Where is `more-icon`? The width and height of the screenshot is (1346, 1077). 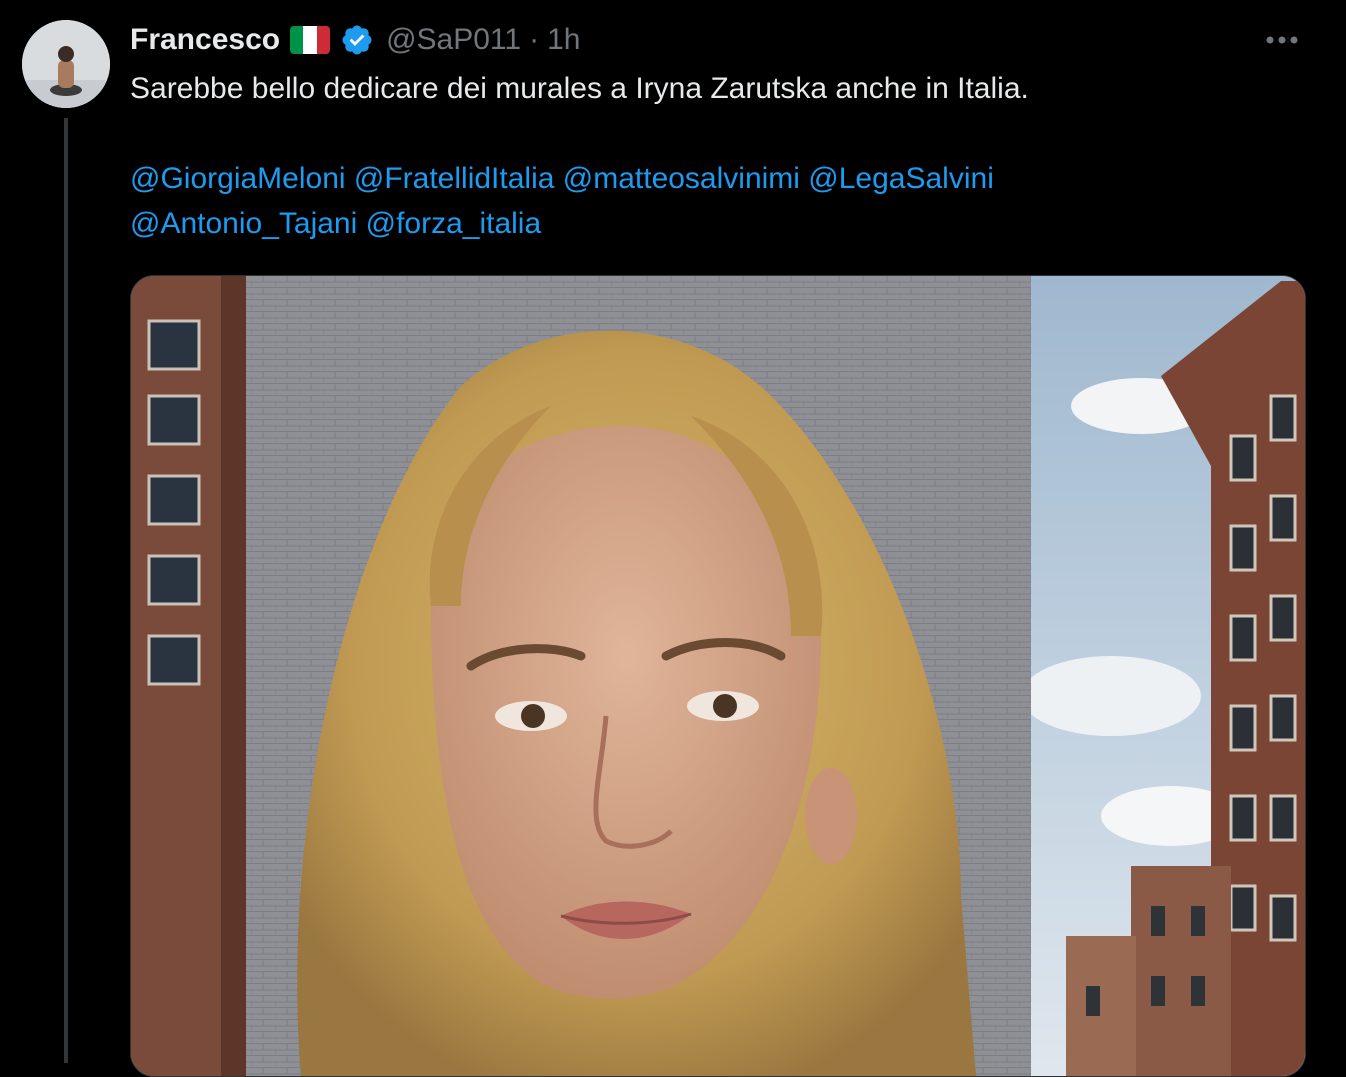 more-icon is located at coordinates (1282, 40).